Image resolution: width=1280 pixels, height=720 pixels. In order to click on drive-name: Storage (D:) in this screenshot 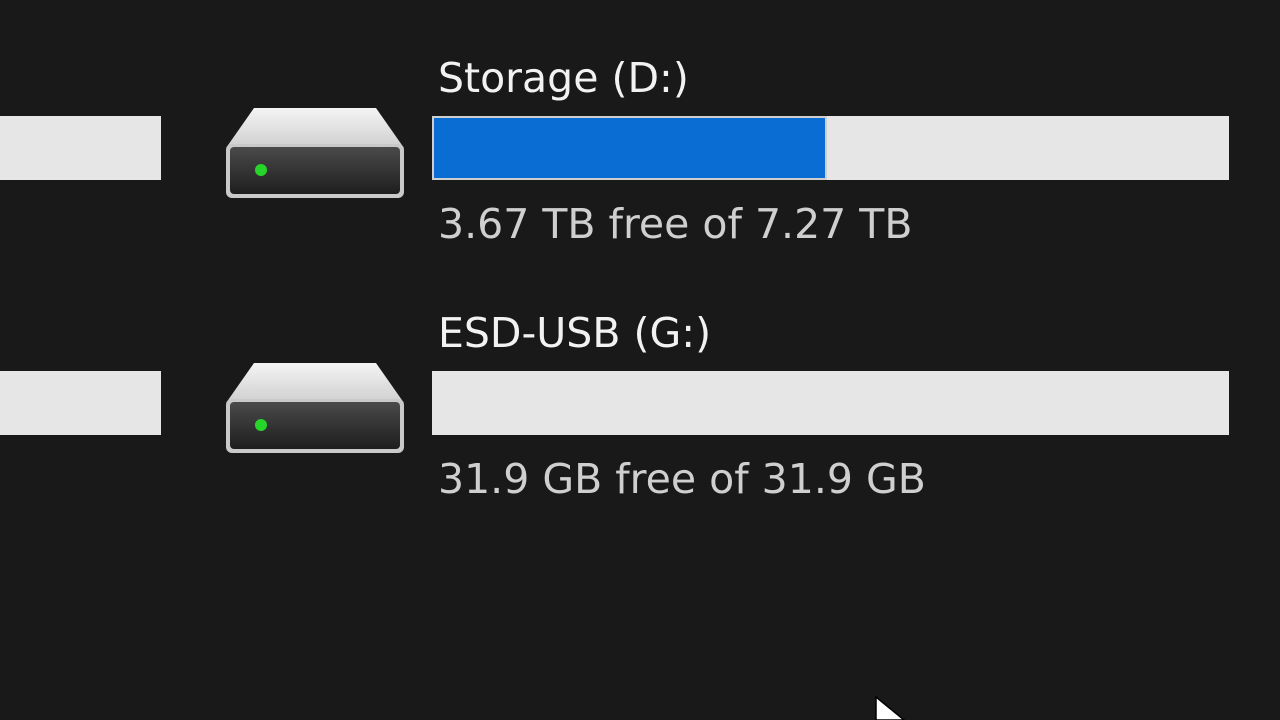, I will do `click(563, 78)`.